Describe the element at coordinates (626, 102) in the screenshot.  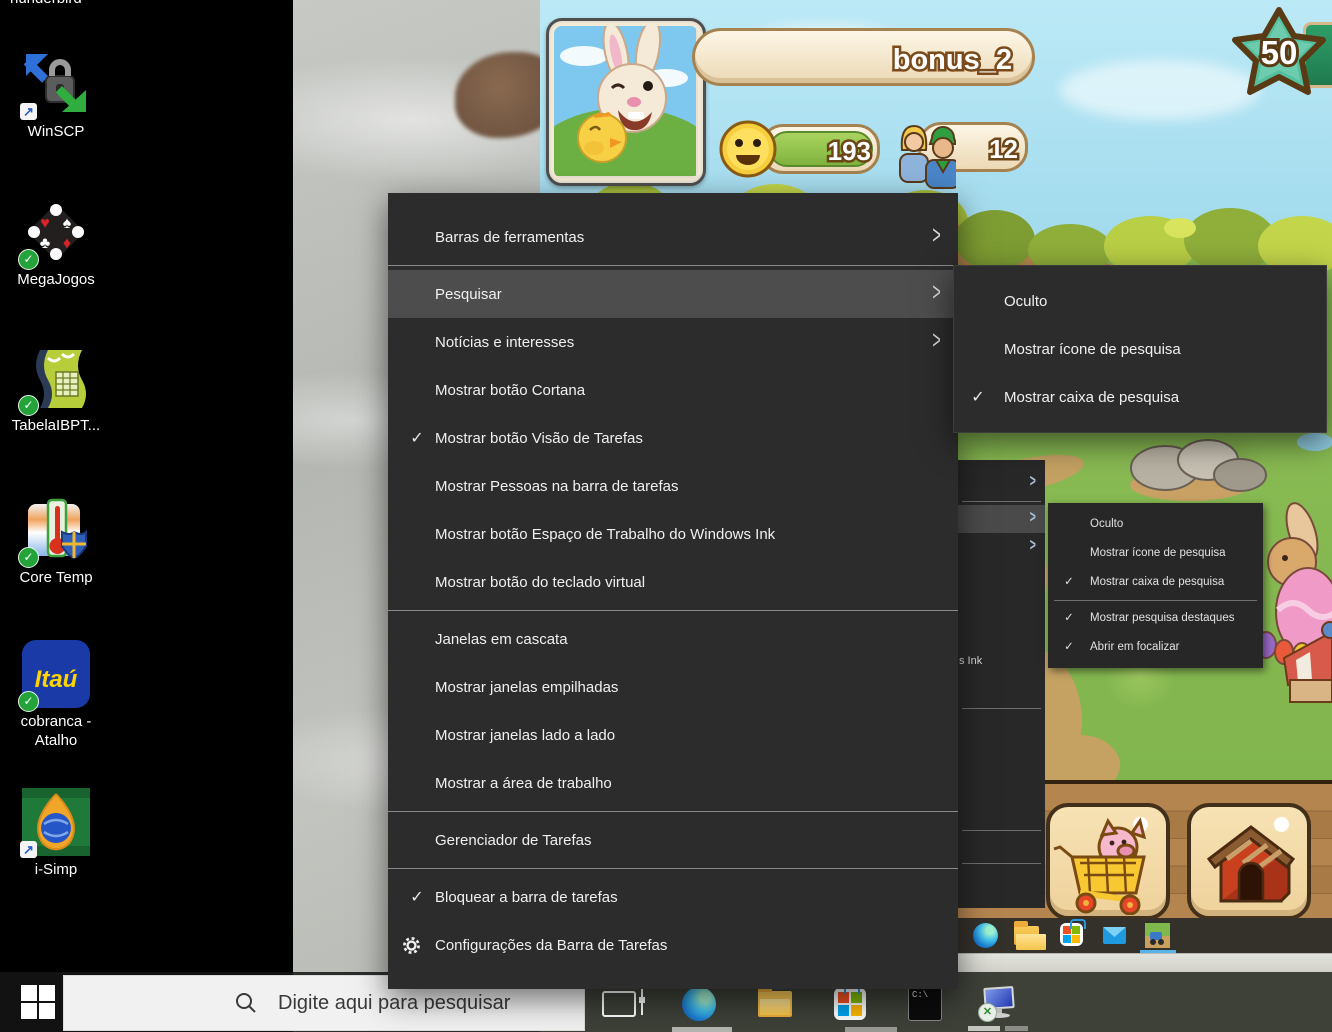
I see `player-avatar` at that location.